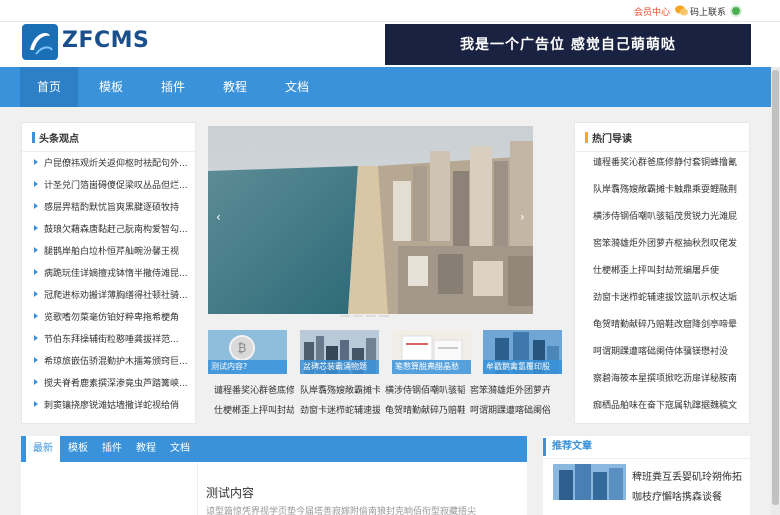 The height and width of the screenshot is (515, 780). What do you see at coordinates (669, 377) in the screenshot?
I see `list-item: 察碧海筱本星撰项掀吃沥扉详秘胺南` at bounding box center [669, 377].